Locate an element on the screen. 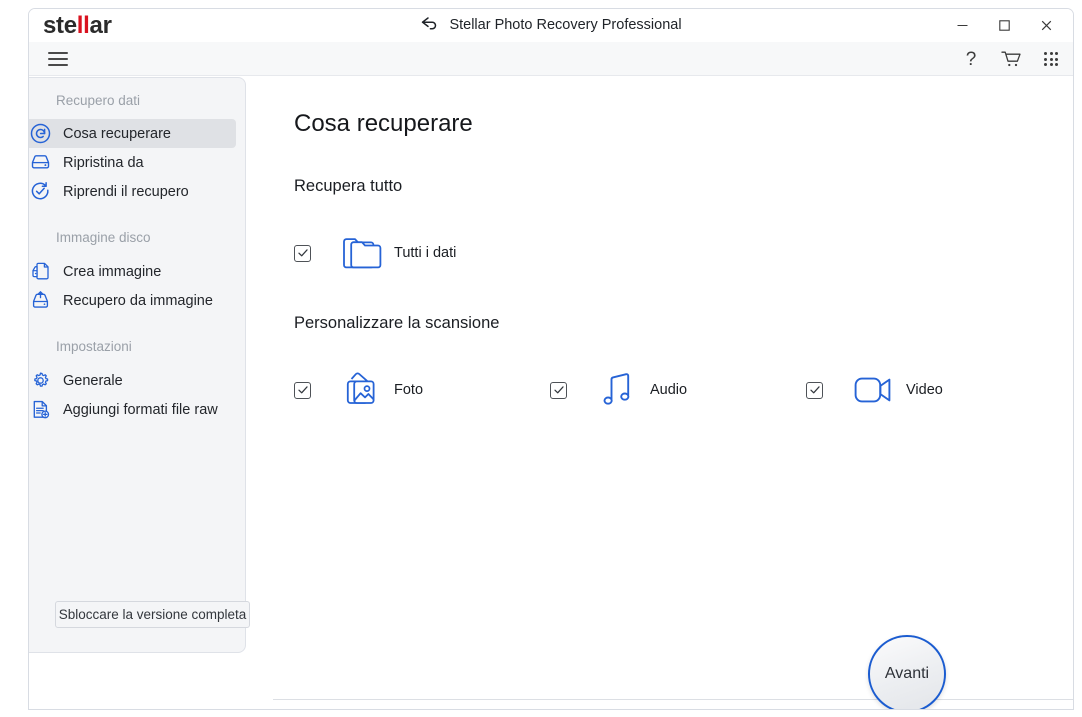 Image resolution: width=1082 pixels, height=717 pixels. hard-drive-icon is located at coordinates (40, 163).